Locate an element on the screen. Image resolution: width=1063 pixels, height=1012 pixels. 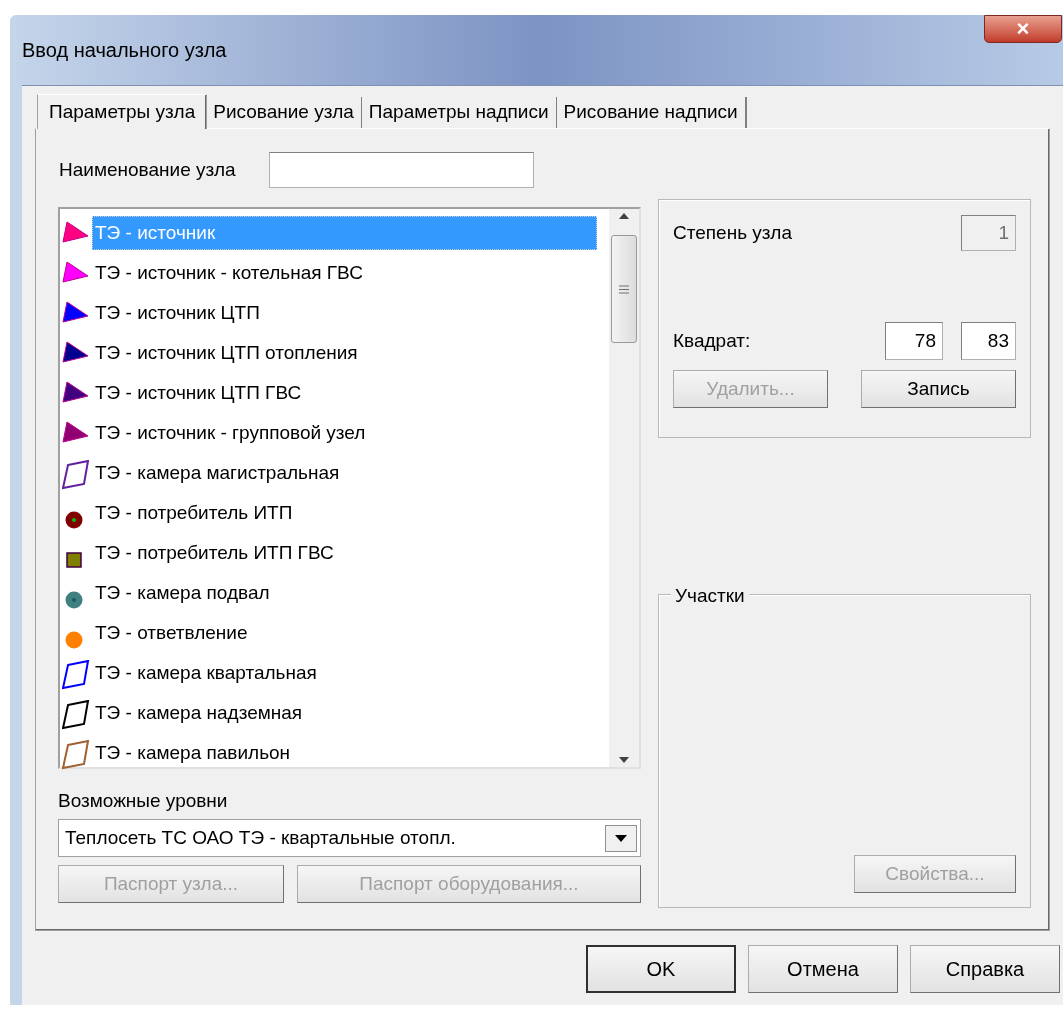
dialog-button: Справка is located at coordinates (985, 969).